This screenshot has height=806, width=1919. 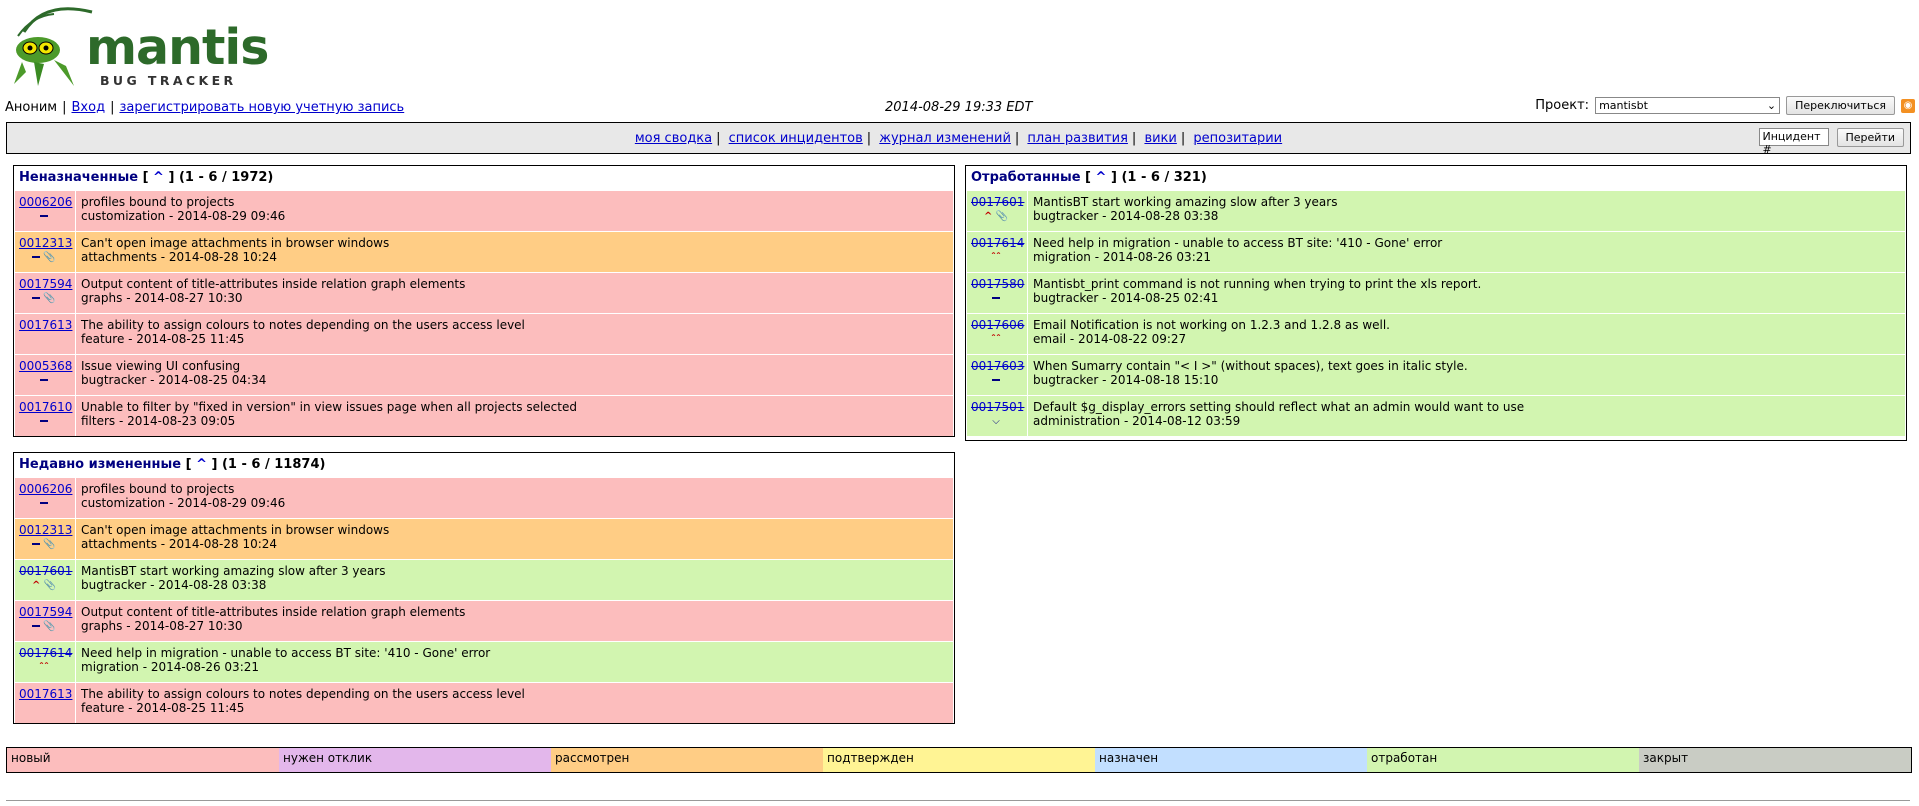 I want to click on issue-id-link: 0017603, so click(x=997, y=366).